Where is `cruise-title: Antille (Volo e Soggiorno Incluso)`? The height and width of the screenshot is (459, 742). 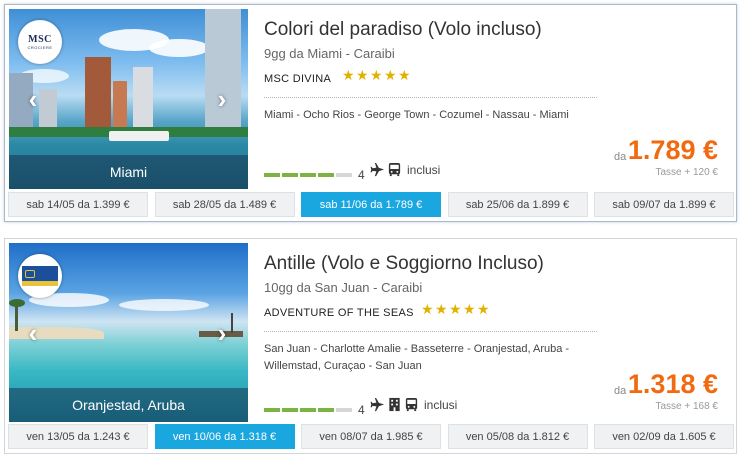 cruise-title: Antille (Volo e Soggiorno Incluso) is located at coordinates (404, 264).